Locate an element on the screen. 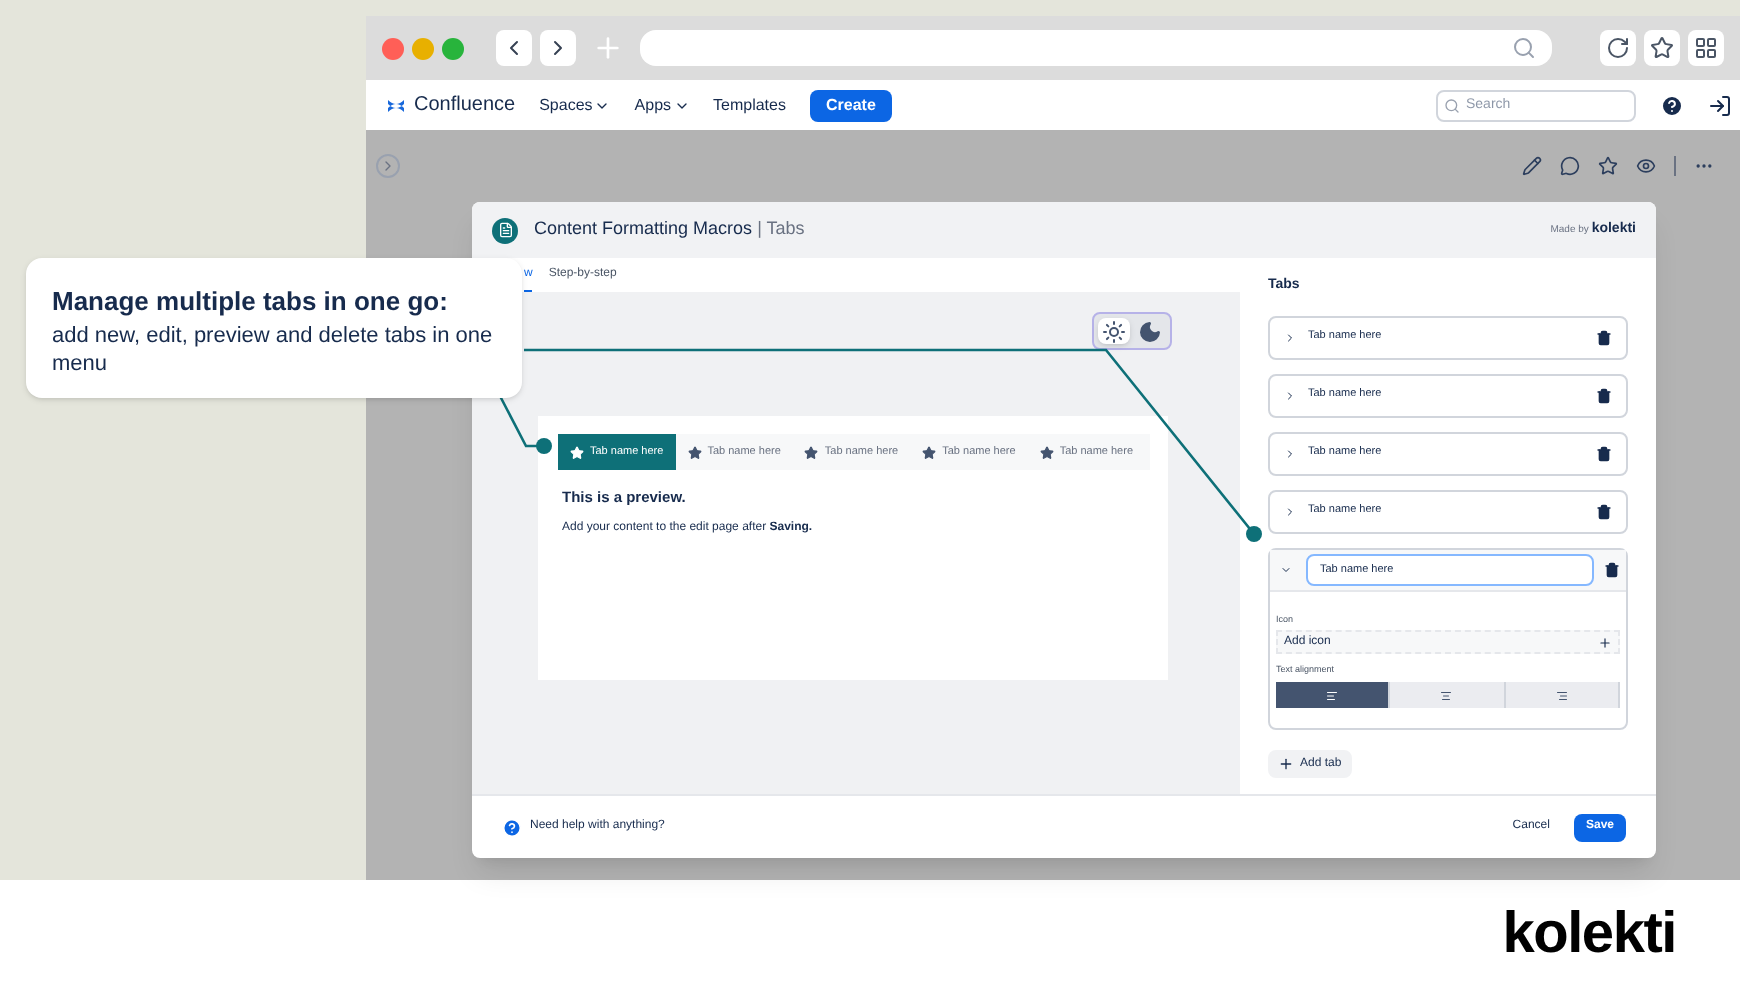 This screenshot has height=990, width=1740. callout-text: add new, edit, preview and delete tabs in one menu is located at coordinates (273, 349).